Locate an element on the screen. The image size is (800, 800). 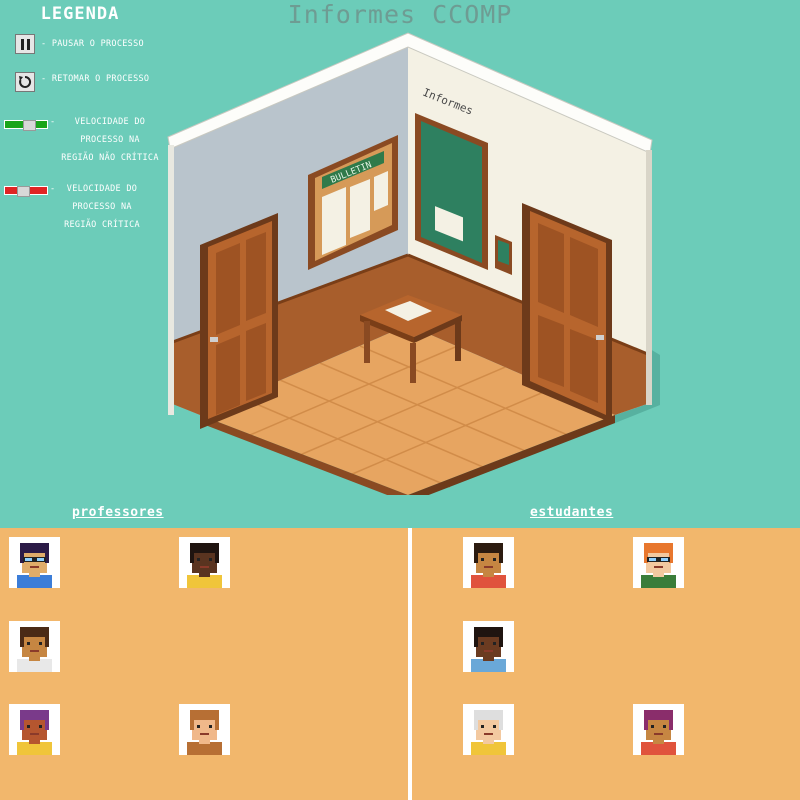
critical-speed-line-2: PROCESSO NA is located at coordinates (102, 207).